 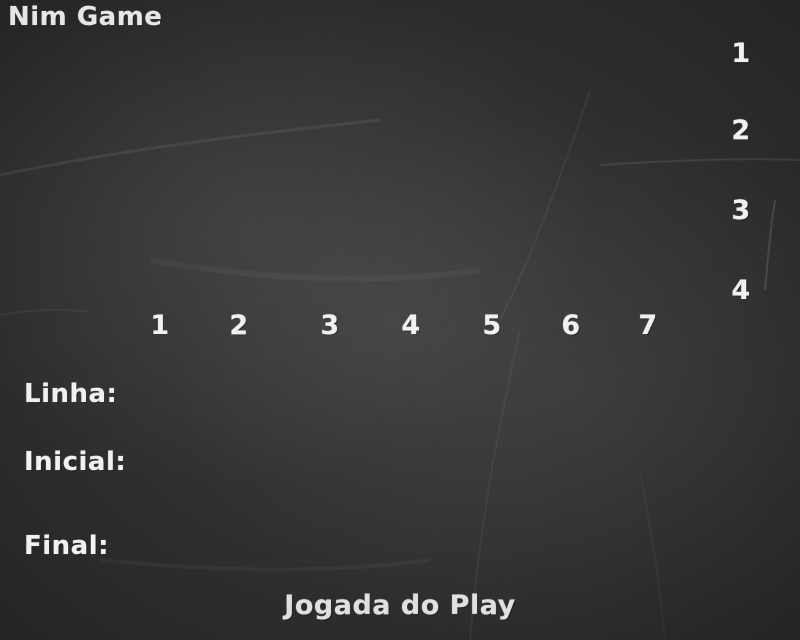 What do you see at coordinates (741, 210) in the screenshot?
I see `row-label-3: 3` at bounding box center [741, 210].